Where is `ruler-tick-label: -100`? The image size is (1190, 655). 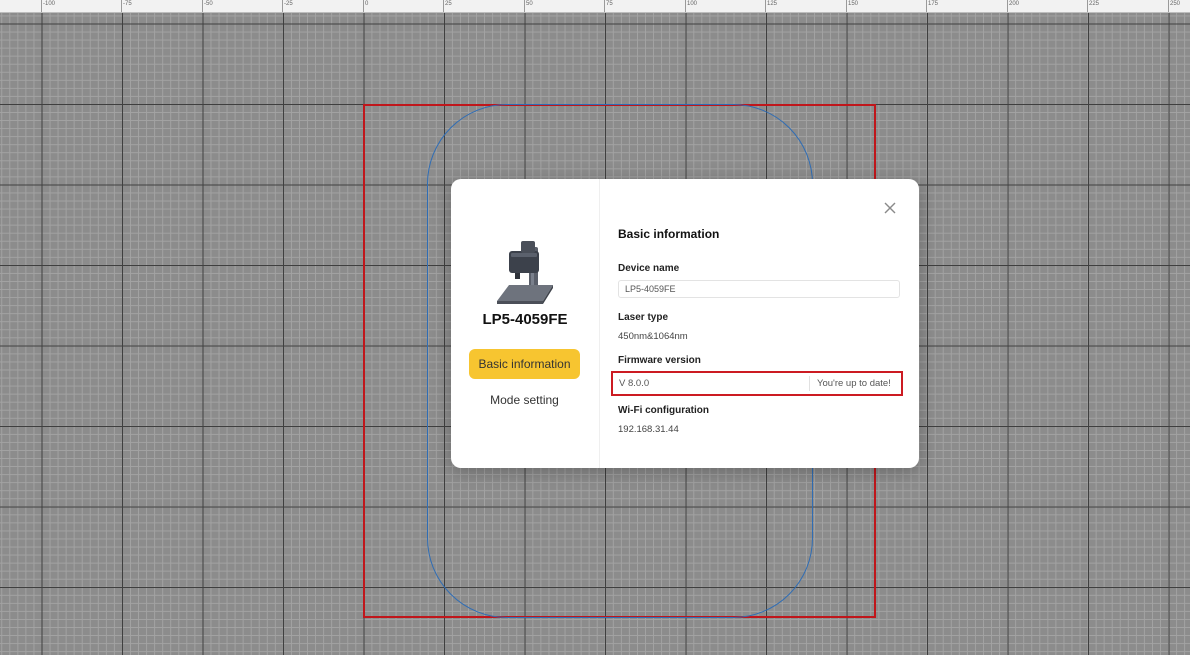
ruler-tick-label: -100 is located at coordinates (49, 4).